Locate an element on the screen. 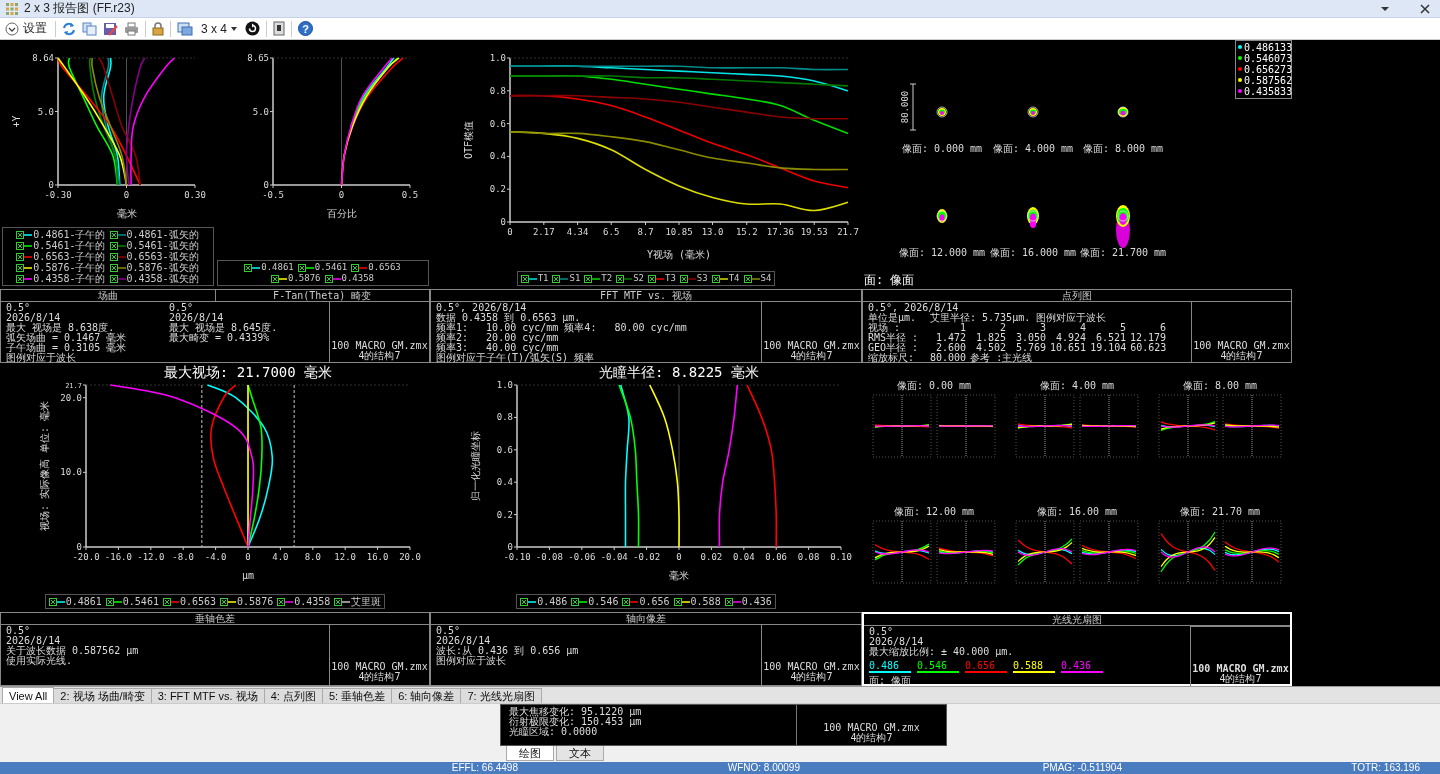  caret-icon is located at coordinates (234, 28).